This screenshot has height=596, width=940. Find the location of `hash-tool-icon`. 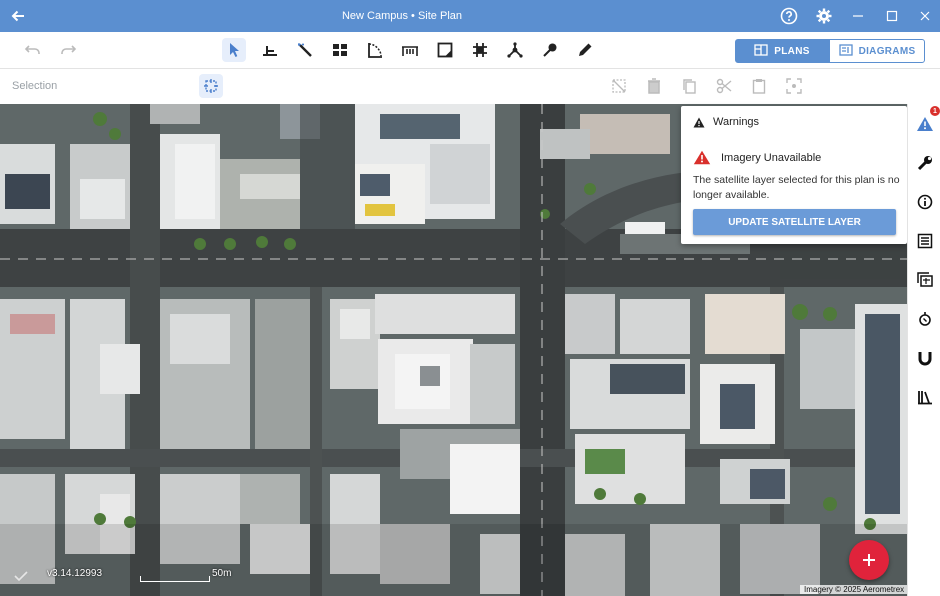

hash-tool-icon is located at coordinates (480, 50).